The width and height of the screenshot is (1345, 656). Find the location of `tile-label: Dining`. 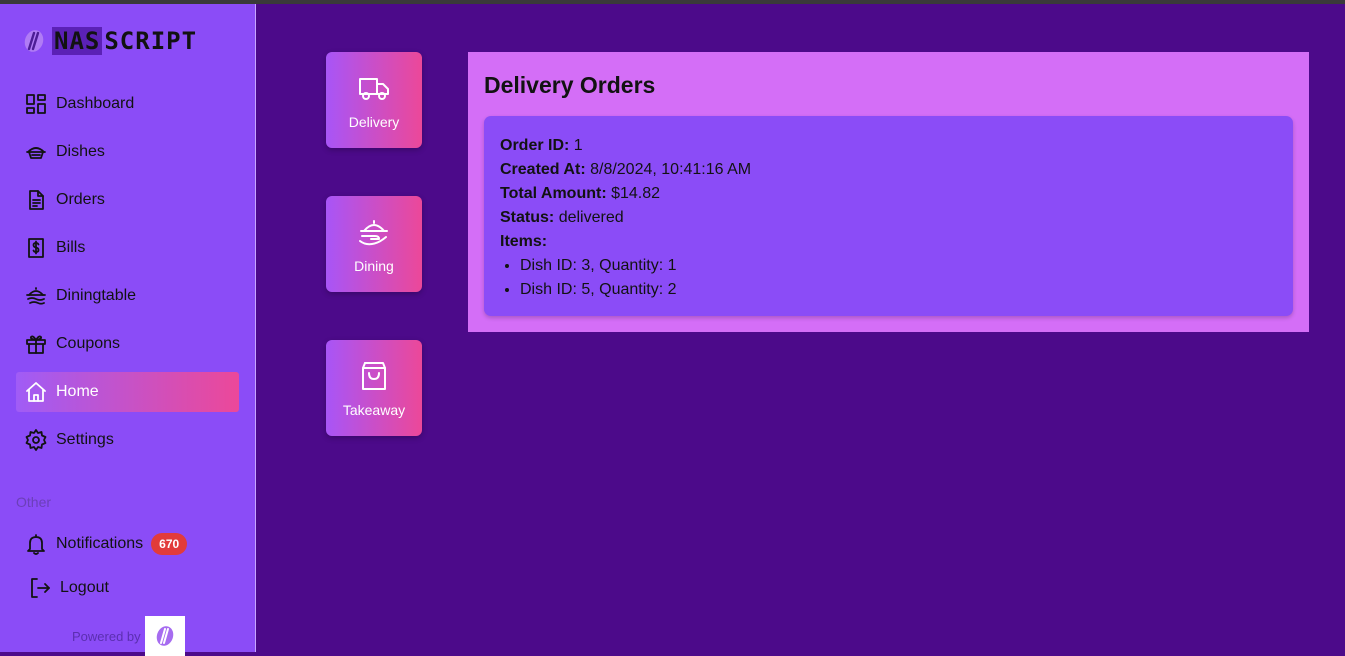

tile-label: Dining is located at coordinates (374, 266).